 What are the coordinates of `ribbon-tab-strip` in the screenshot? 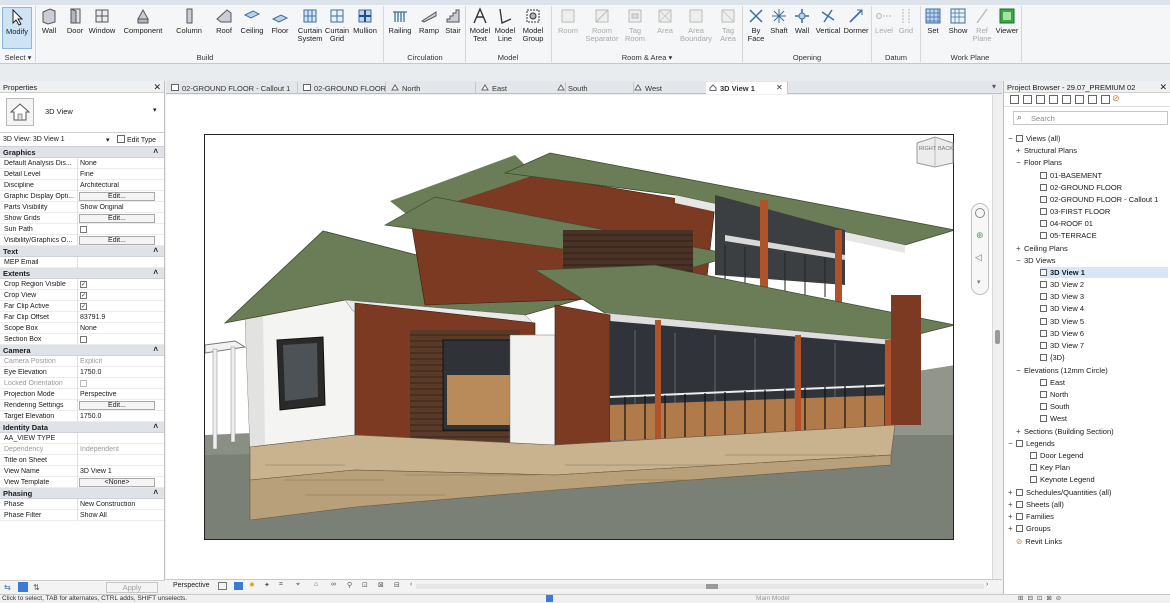 It's located at (585, 2).